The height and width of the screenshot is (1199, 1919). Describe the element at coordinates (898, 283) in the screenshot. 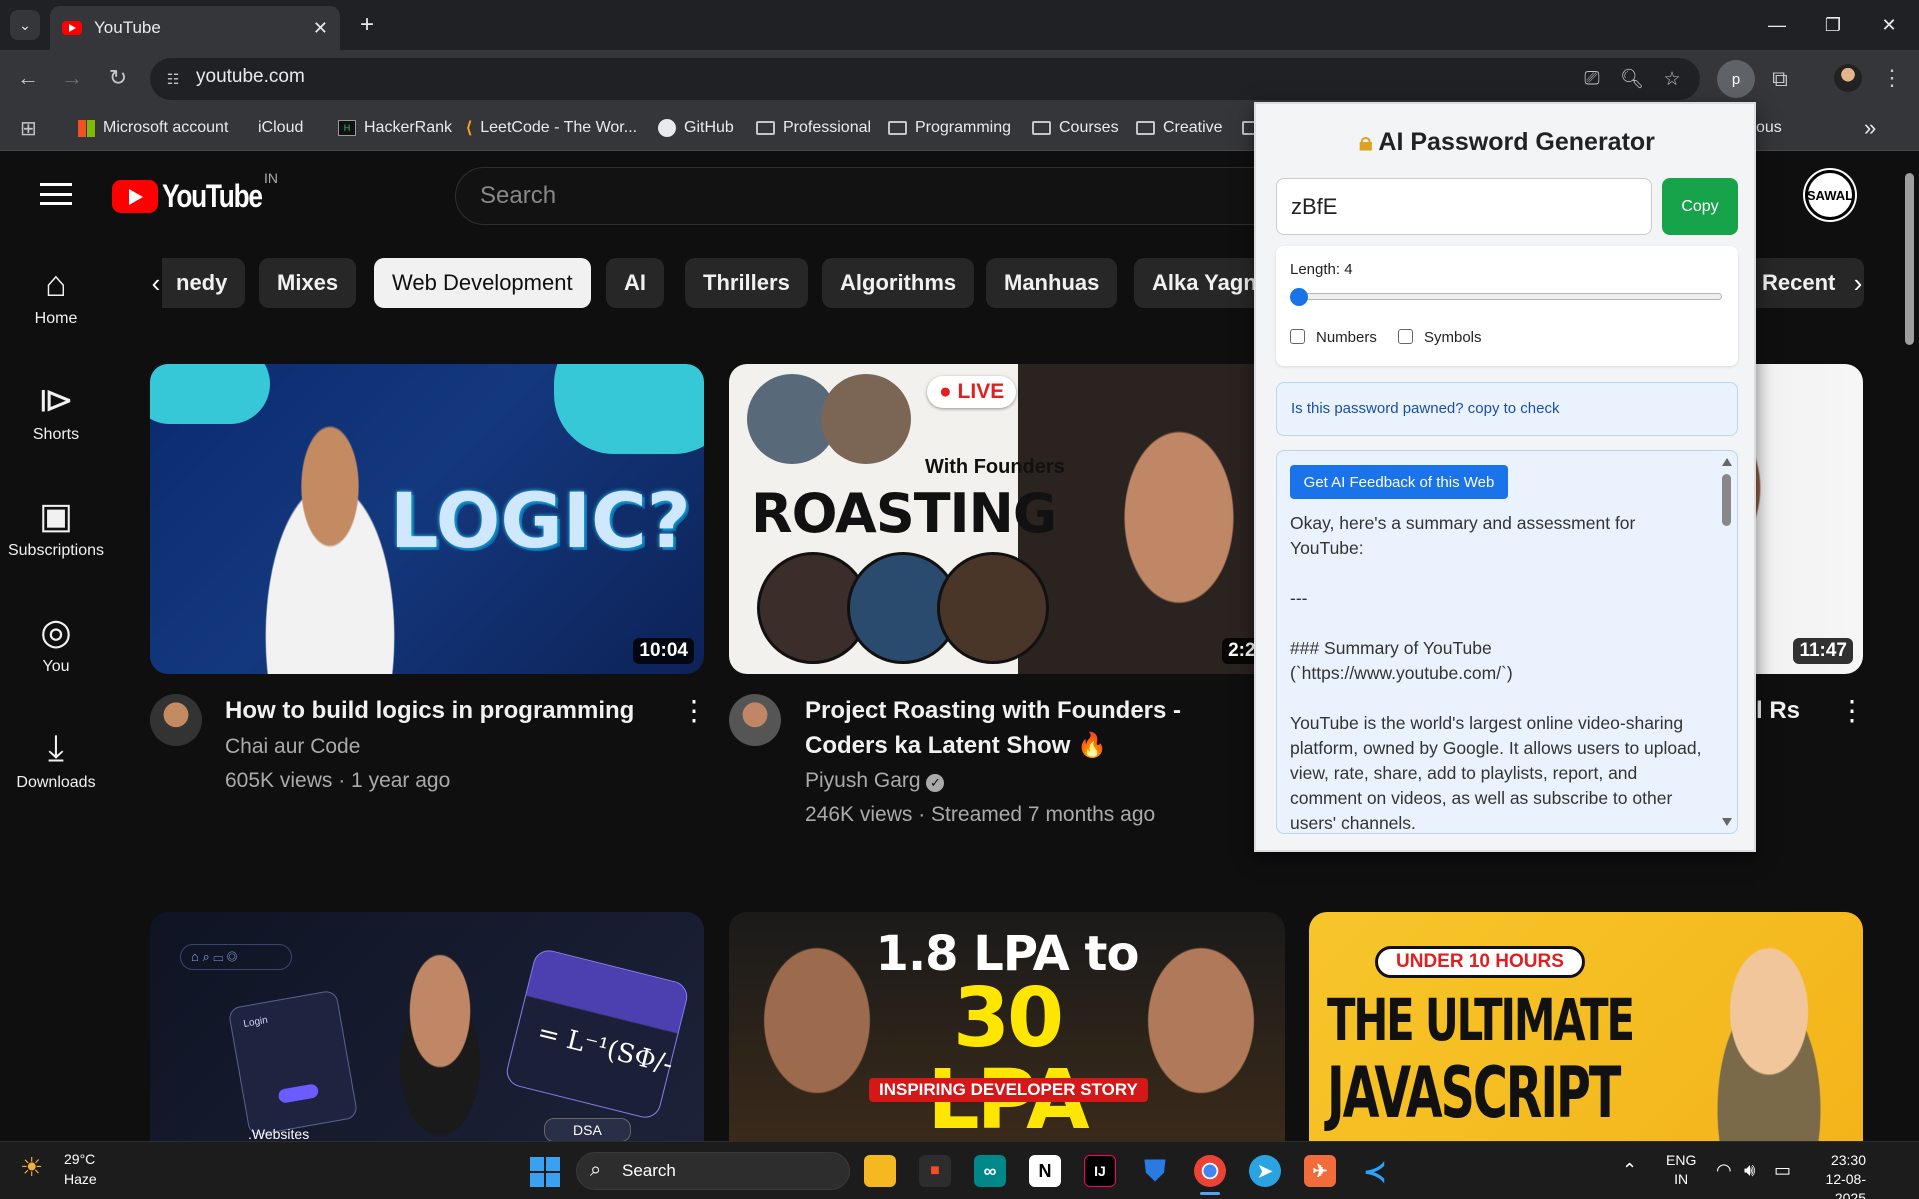

I see `chip-algorithms: Algorithms` at that location.